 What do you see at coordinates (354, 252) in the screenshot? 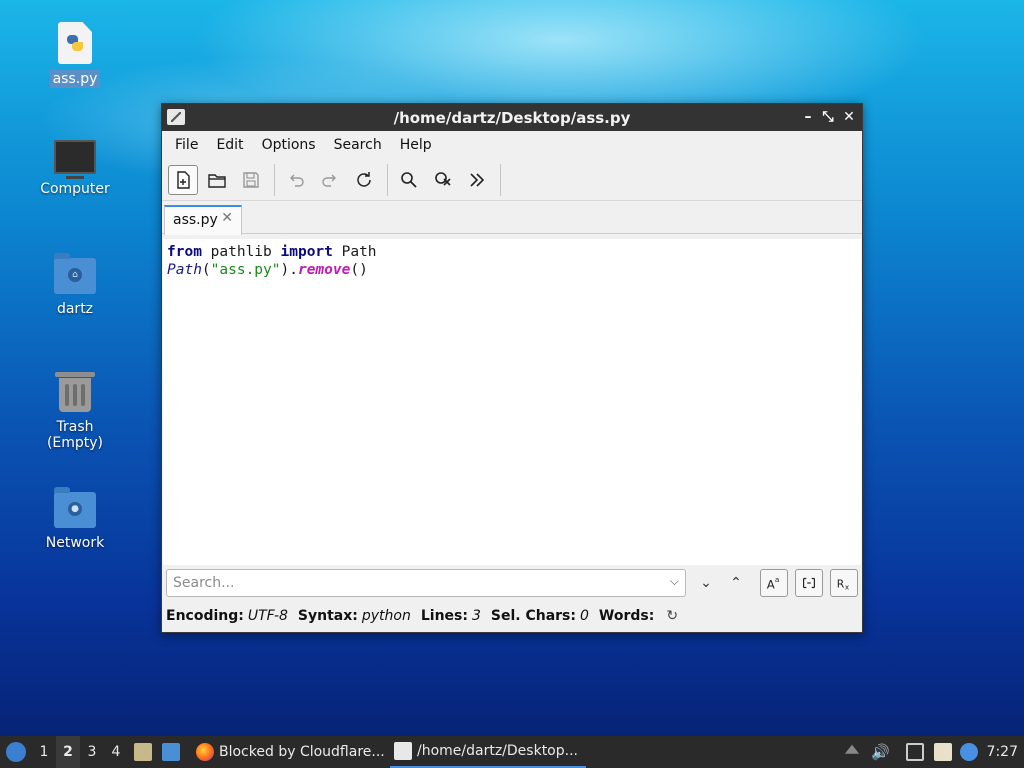
I see `import-name: Path` at bounding box center [354, 252].